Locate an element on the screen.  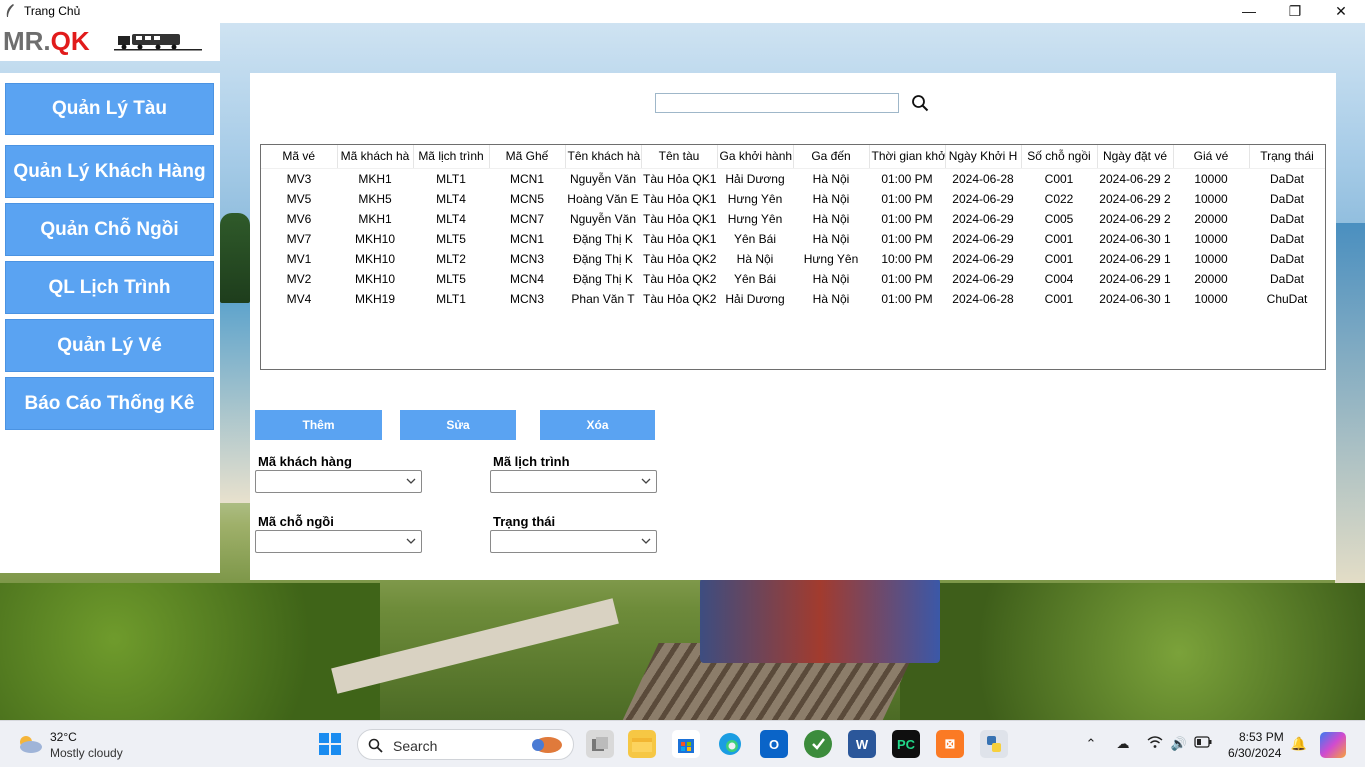
app-green-icon is located at coordinates (818, 744).